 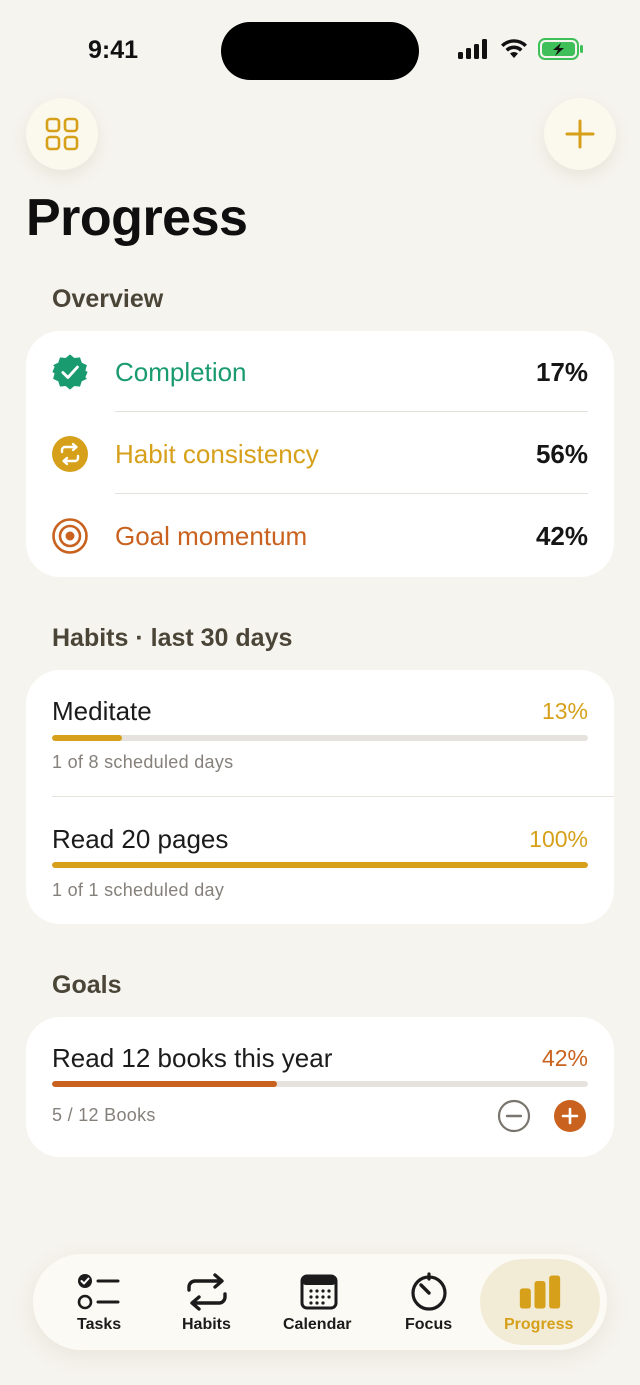 I want to click on tasks-checklist-icon, so click(x=99, y=1292).